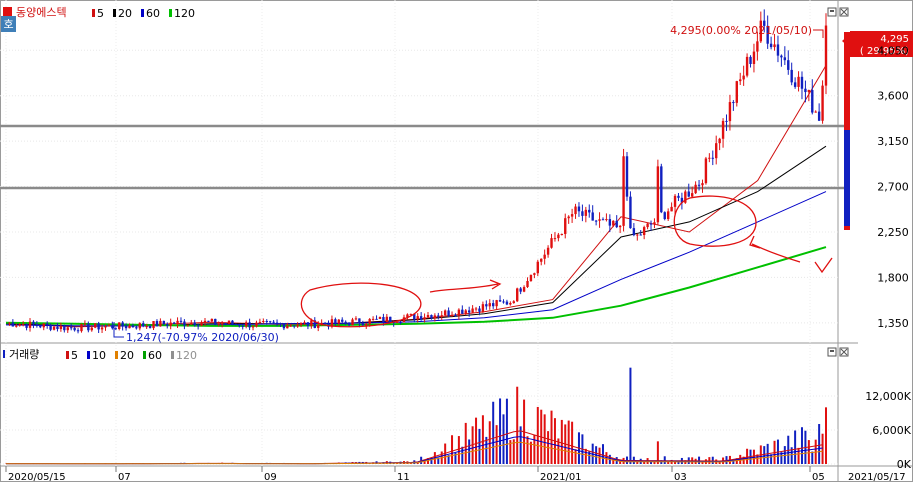  Describe the element at coordinates (184, 13) in the screenshot. I see `legend-label: 120` at that location.